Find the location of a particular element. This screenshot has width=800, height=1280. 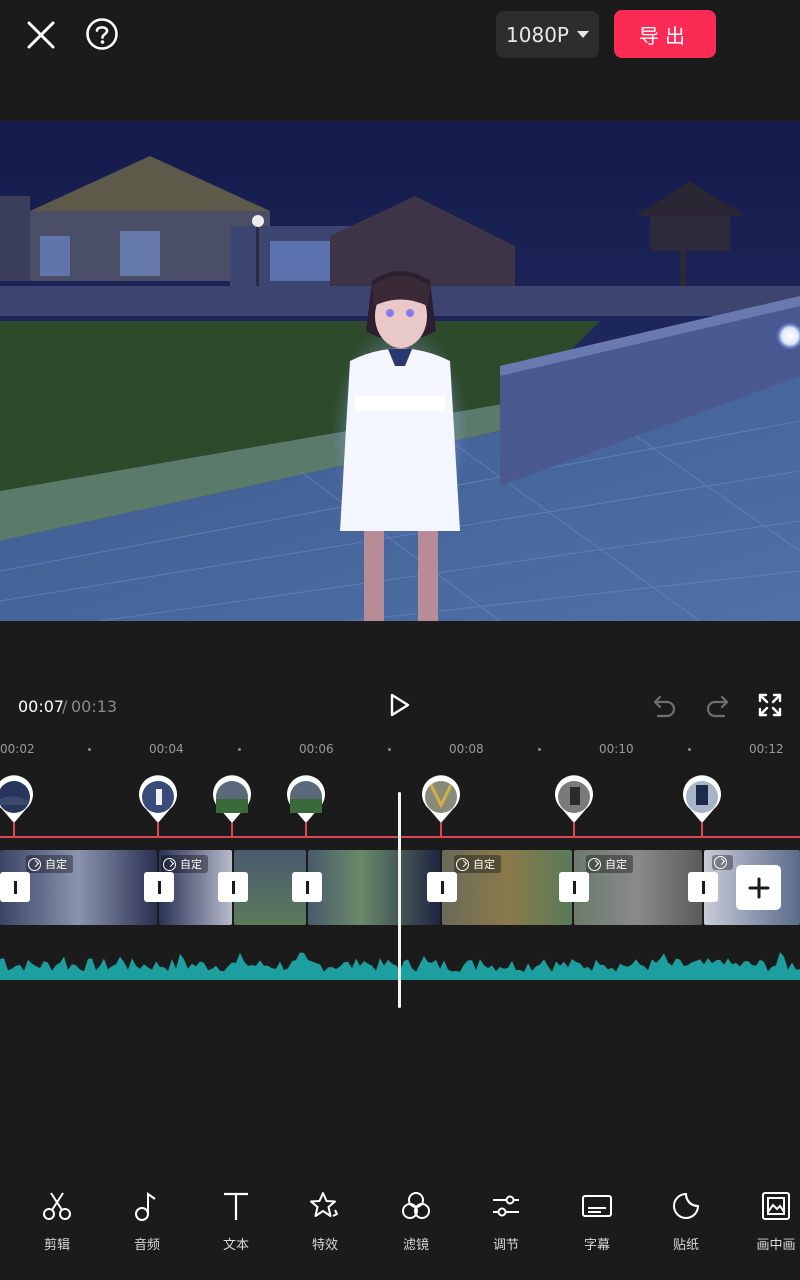

tool-effects: 特效 is located at coordinates (325, 1221).